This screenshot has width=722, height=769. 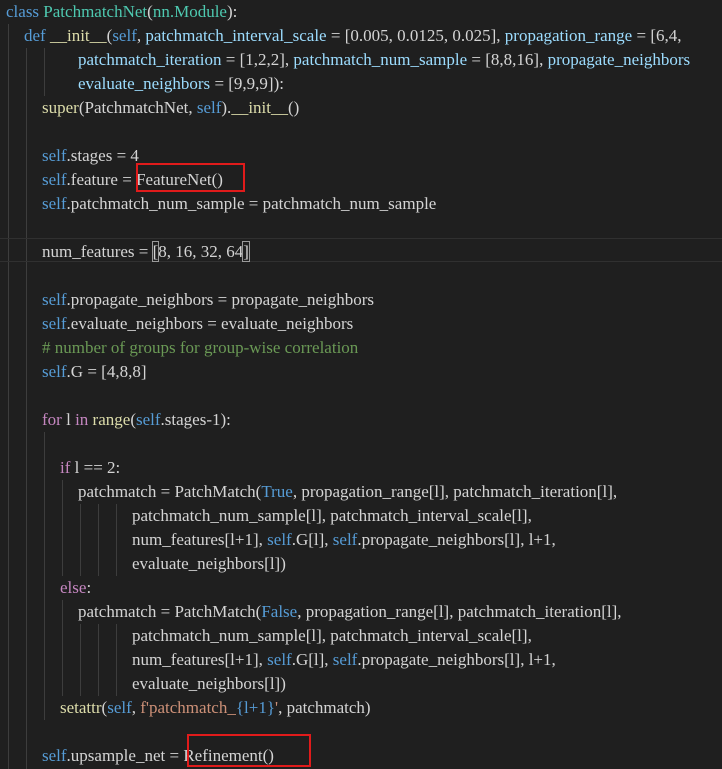 What do you see at coordinates (60, 107) in the screenshot?
I see `code-token: super` at bounding box center [60, 107].